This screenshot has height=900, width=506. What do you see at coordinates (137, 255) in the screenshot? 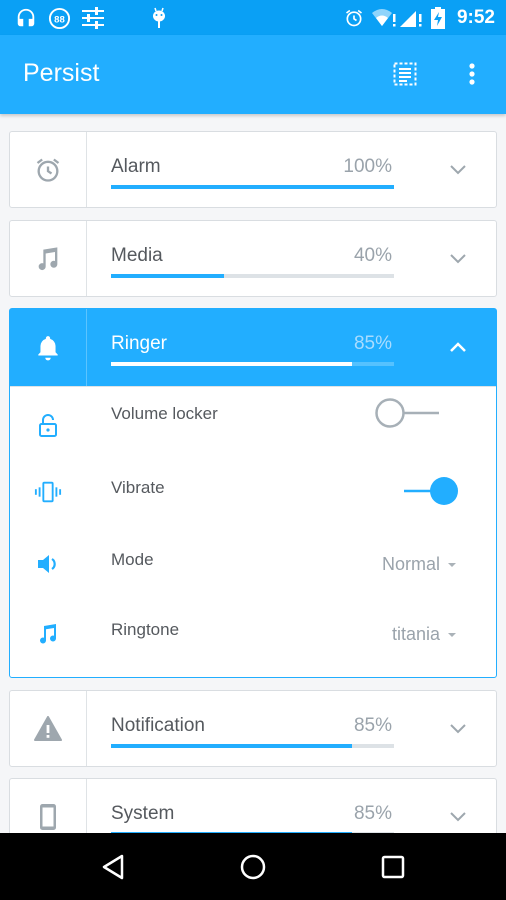
I see `stream-label: Media` at bounding box center [137, 255].